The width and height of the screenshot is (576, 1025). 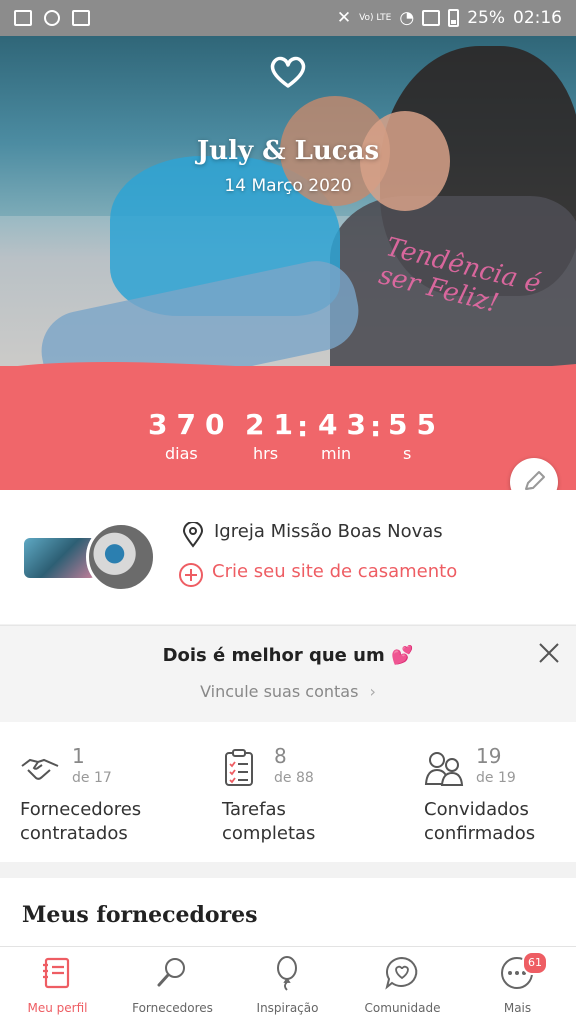 What do you see at coordinates (489, 756) in the screenshot?
I see `stat-value: 19` at bounding box center [489, 756].